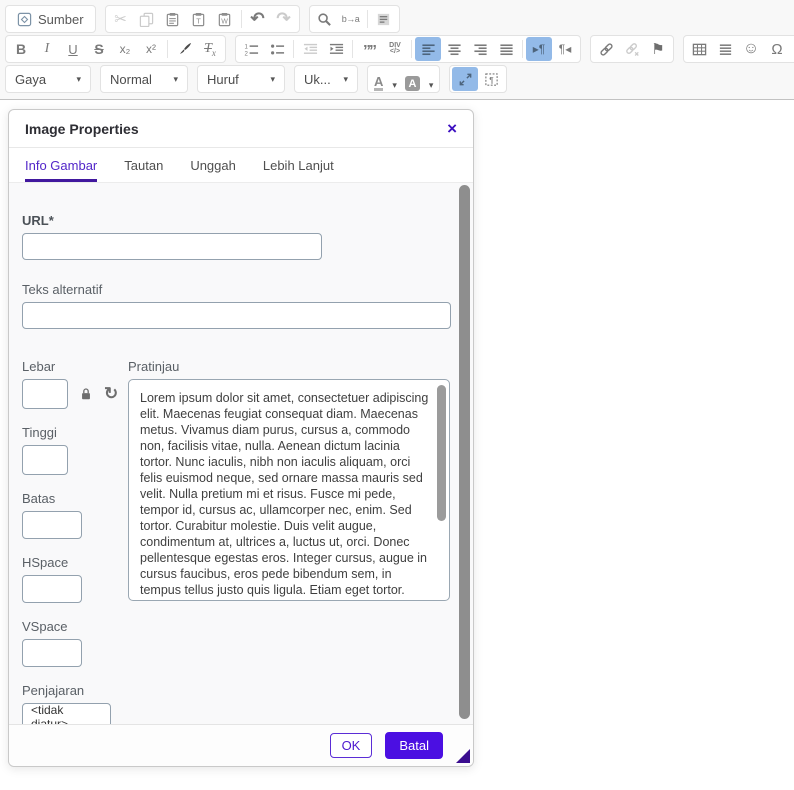 Image resolution: width=794 pixels, height=790 pixels. I want to click on blockquote-button: ””, so click(369, 49).